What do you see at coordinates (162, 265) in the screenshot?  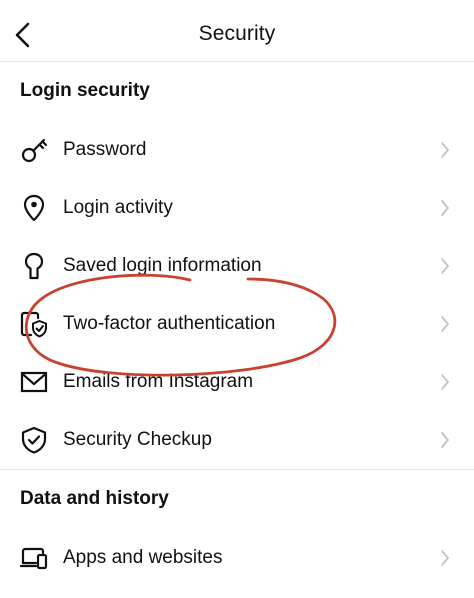 I see `settings-row-label: Saved login information` at bounding box center [162, 265].